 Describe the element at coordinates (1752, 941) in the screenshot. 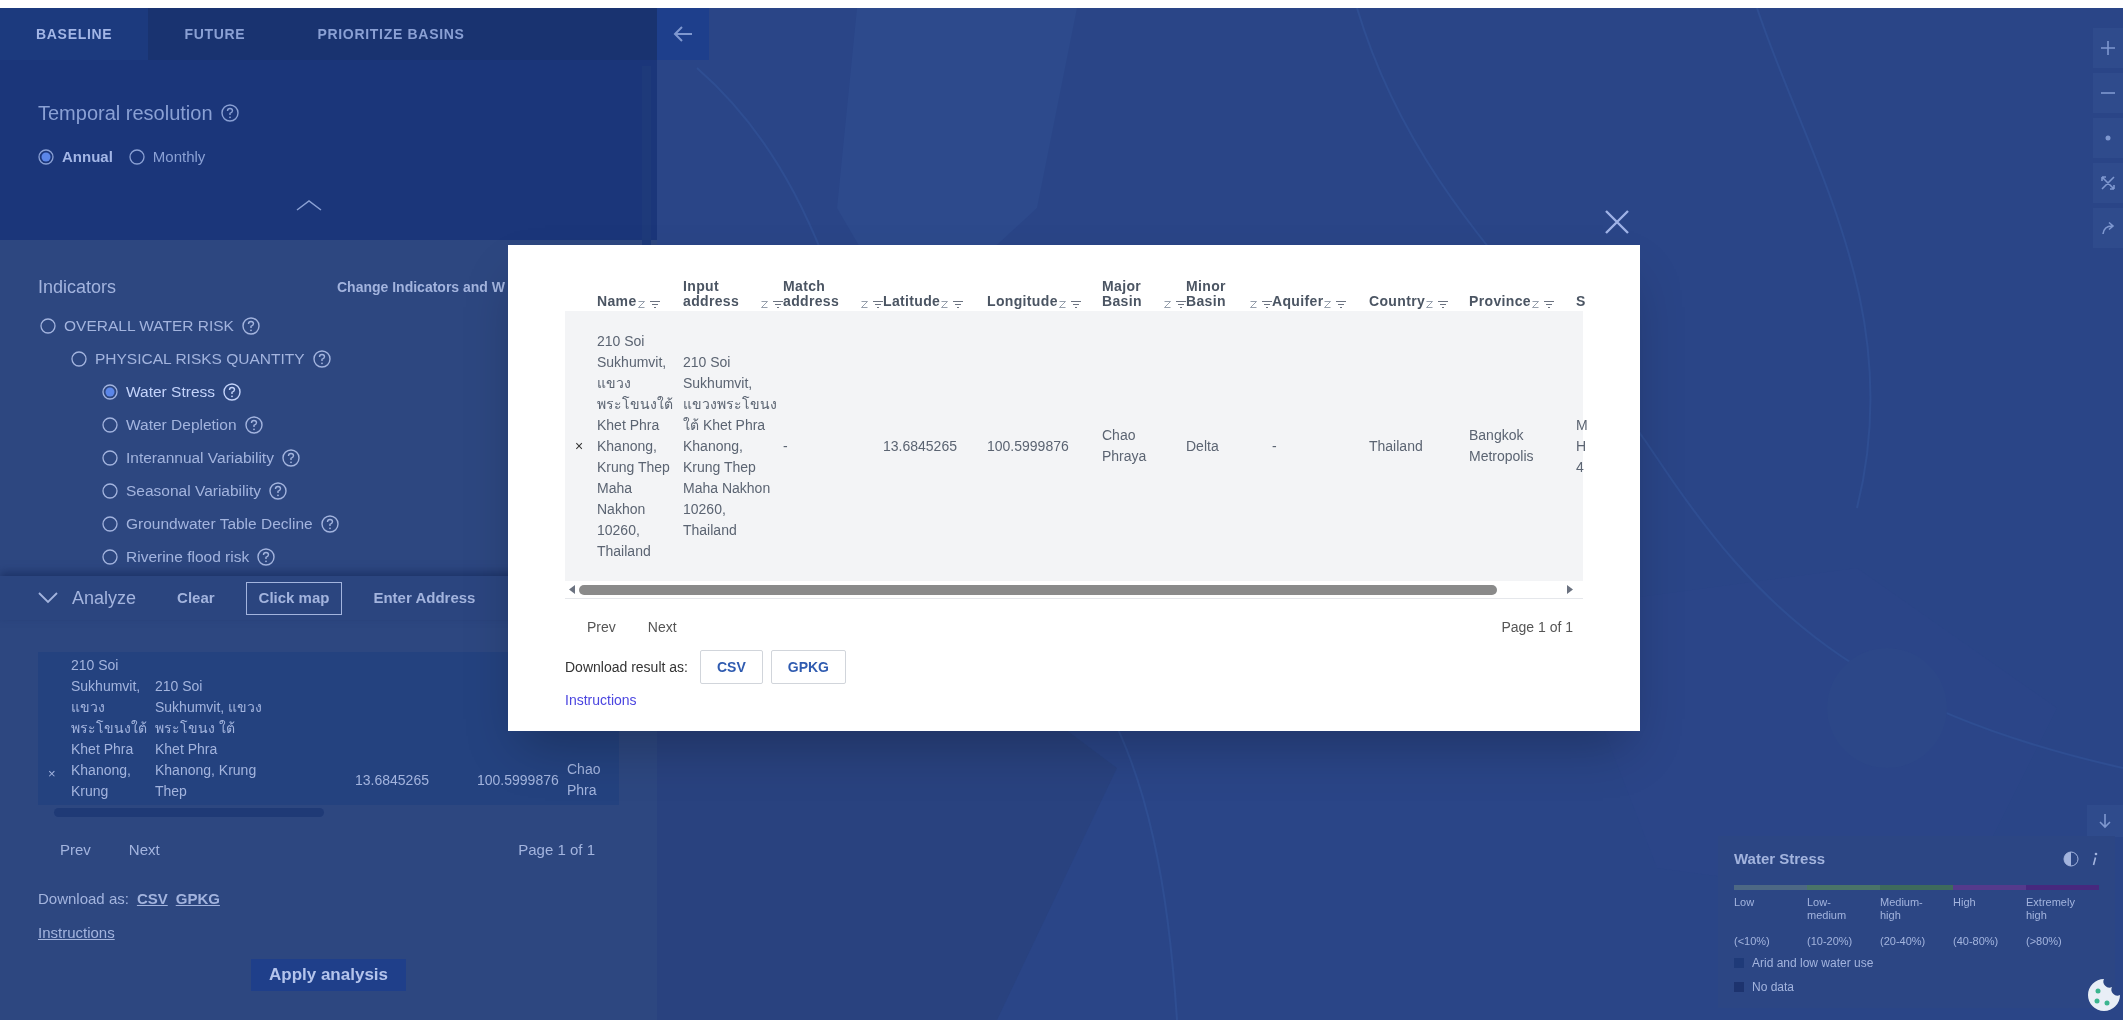

I see `legend-range: (<10%)` at that location.